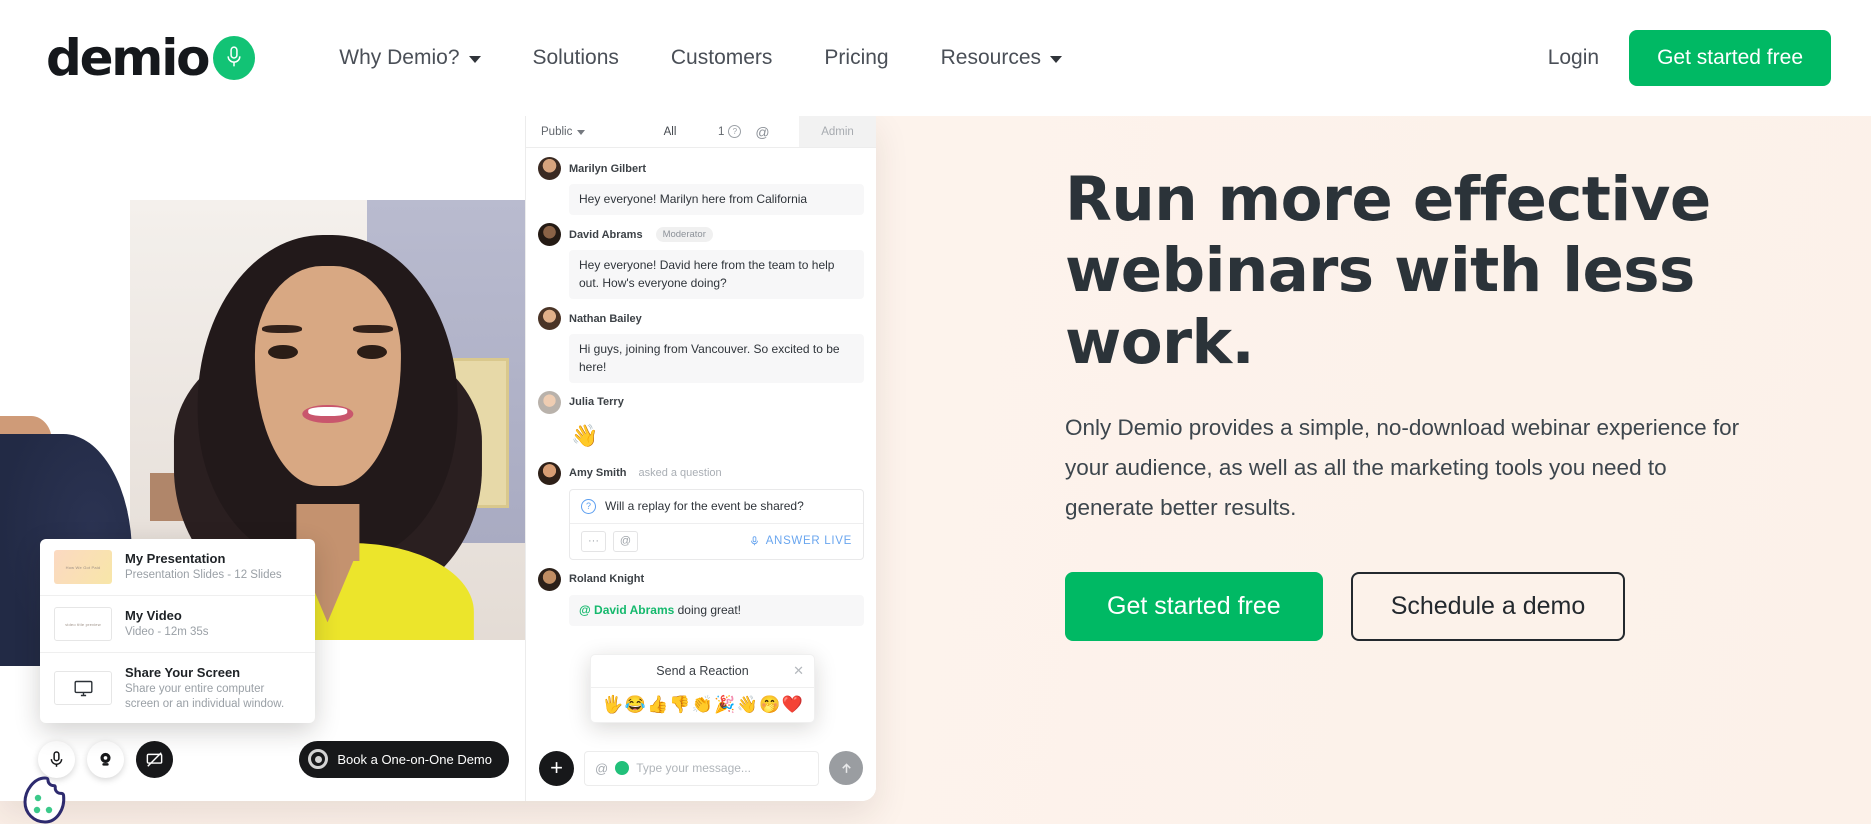  Describe the element at coordinates (1488, 607) in the screenshot. I see `schedule-demo-button: Schedule a demo` at that location.